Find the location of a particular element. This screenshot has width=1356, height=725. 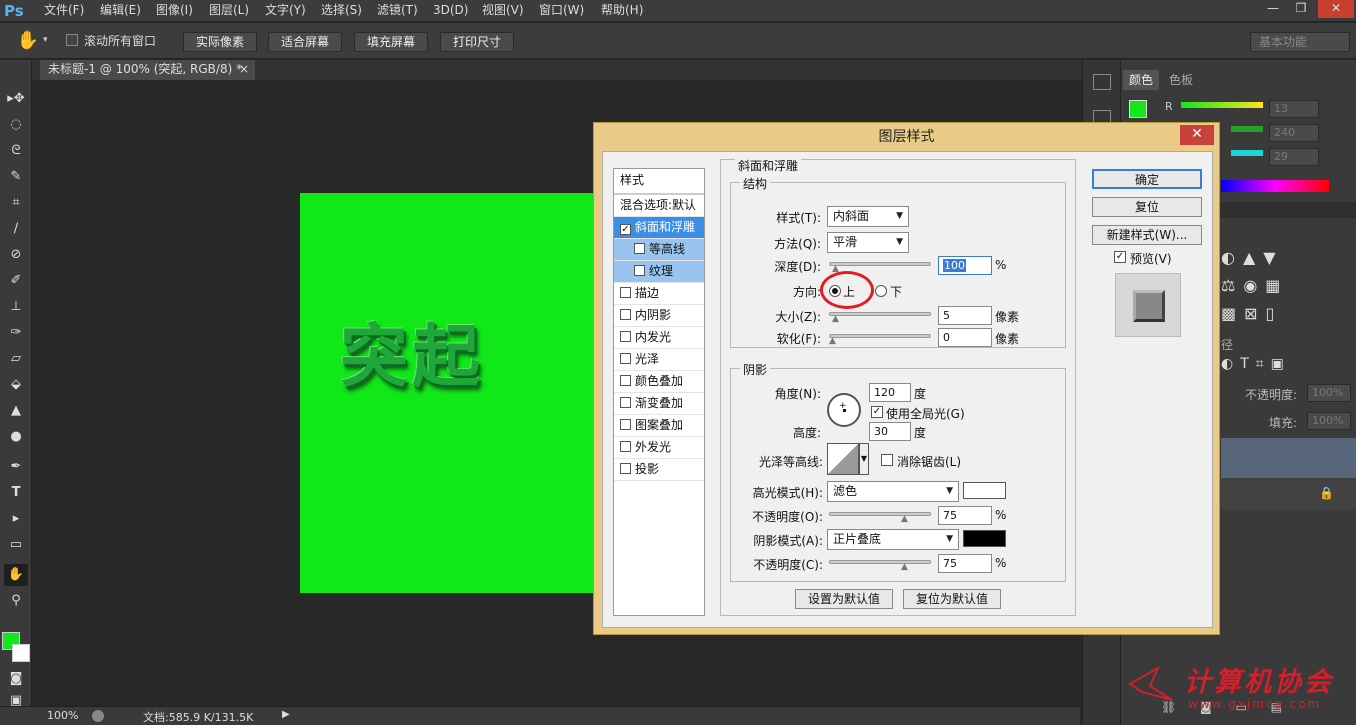

close-icon: × is located at coordinates (244, 69).